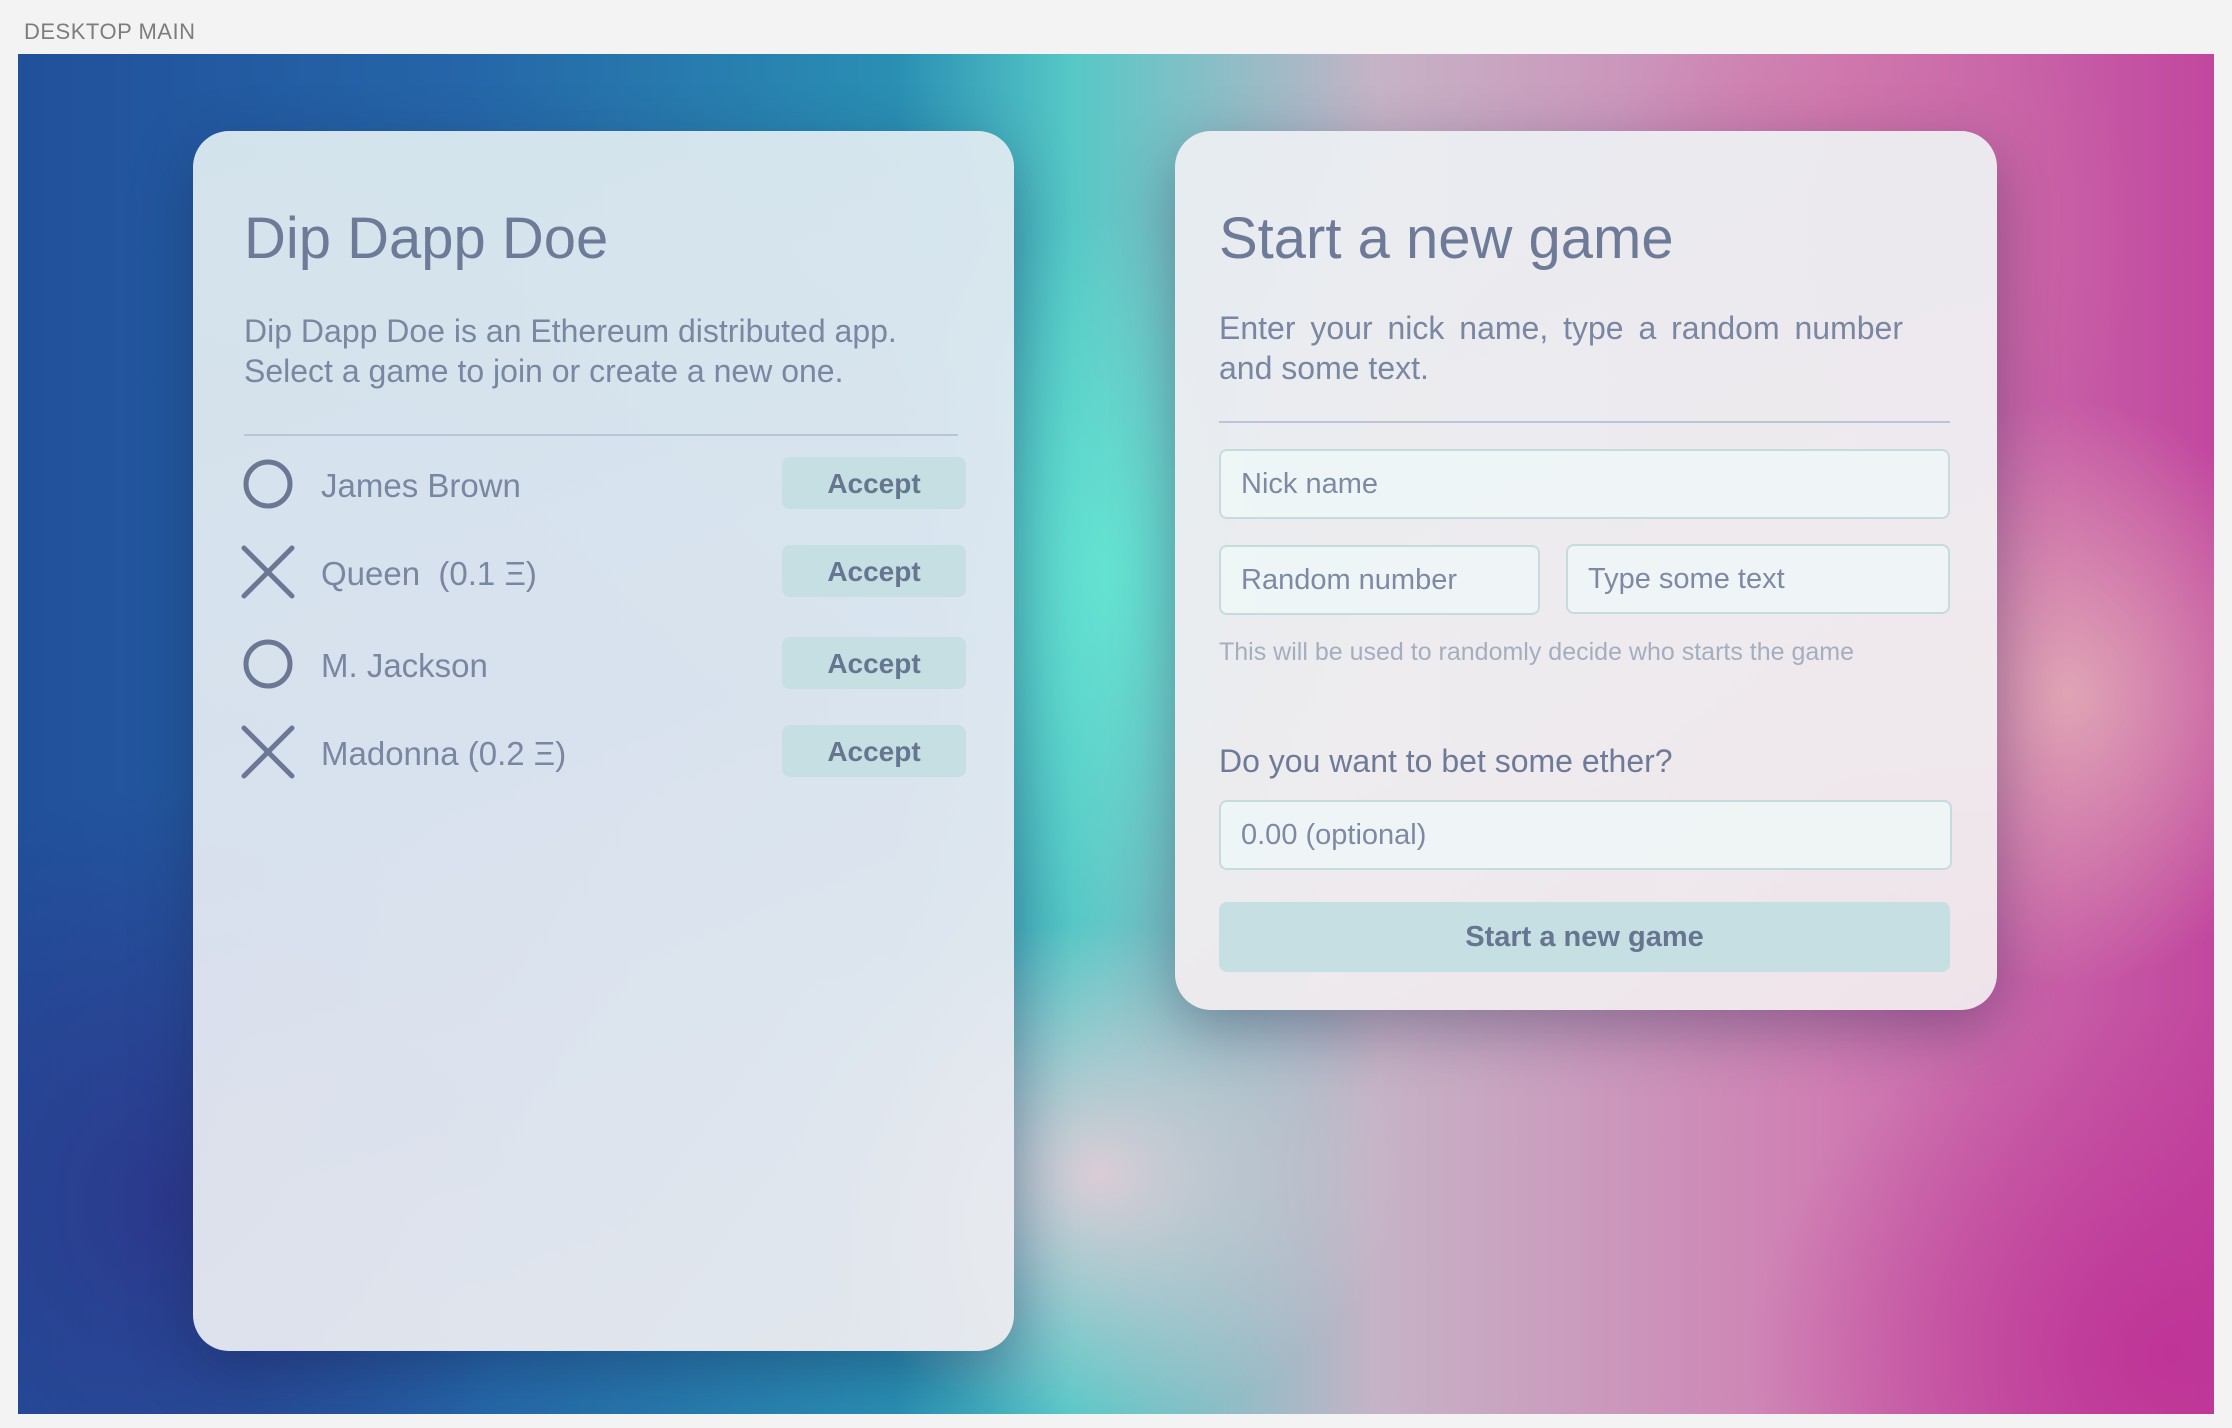  Describe the element at coordinates (1584, 484) in the screenshot. I see `nick-name-input` at that location.